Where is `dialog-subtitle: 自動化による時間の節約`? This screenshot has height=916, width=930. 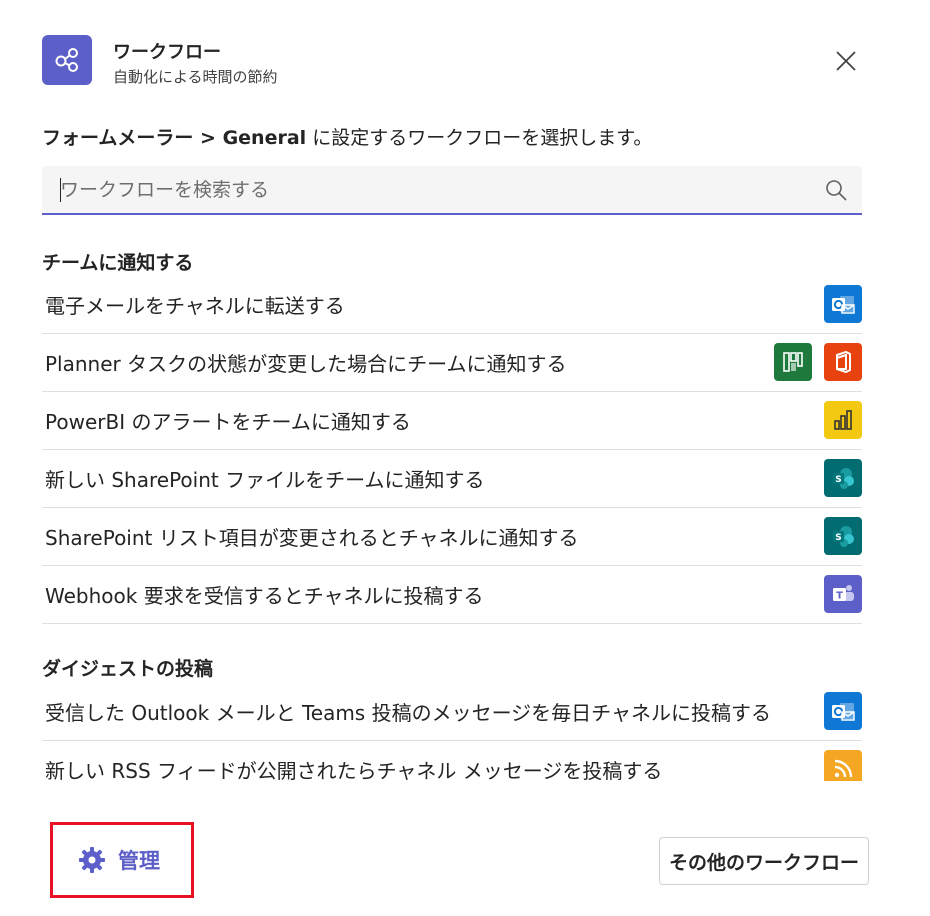 dialog-subtitle: 自動化による時間の節約 is located at coordinates (195, 77).